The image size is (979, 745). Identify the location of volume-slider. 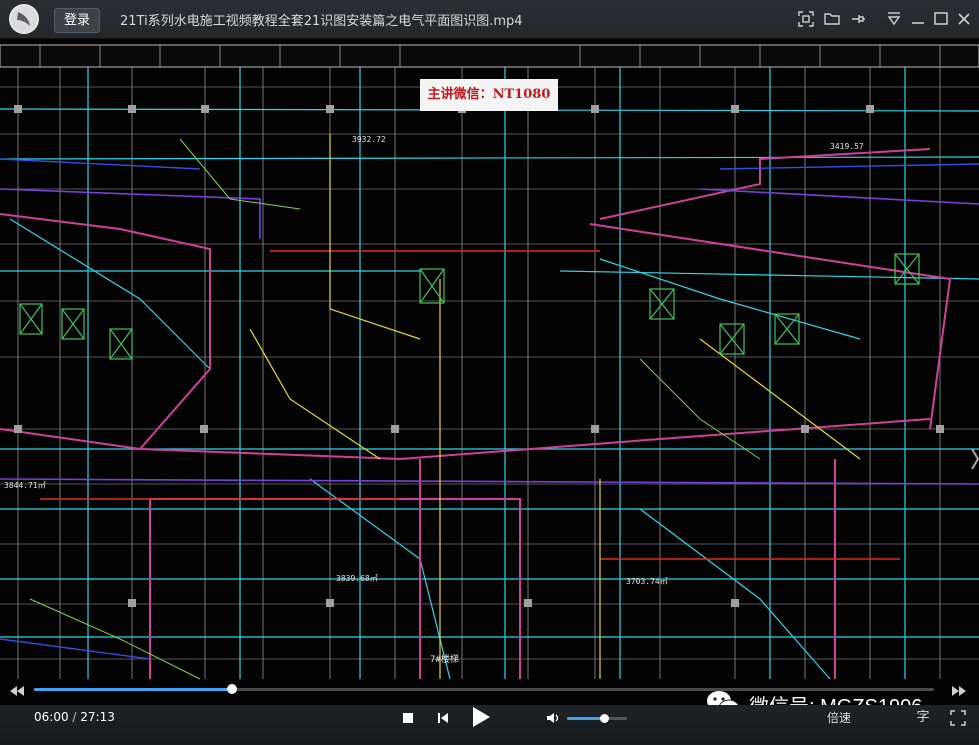
(597, 718).